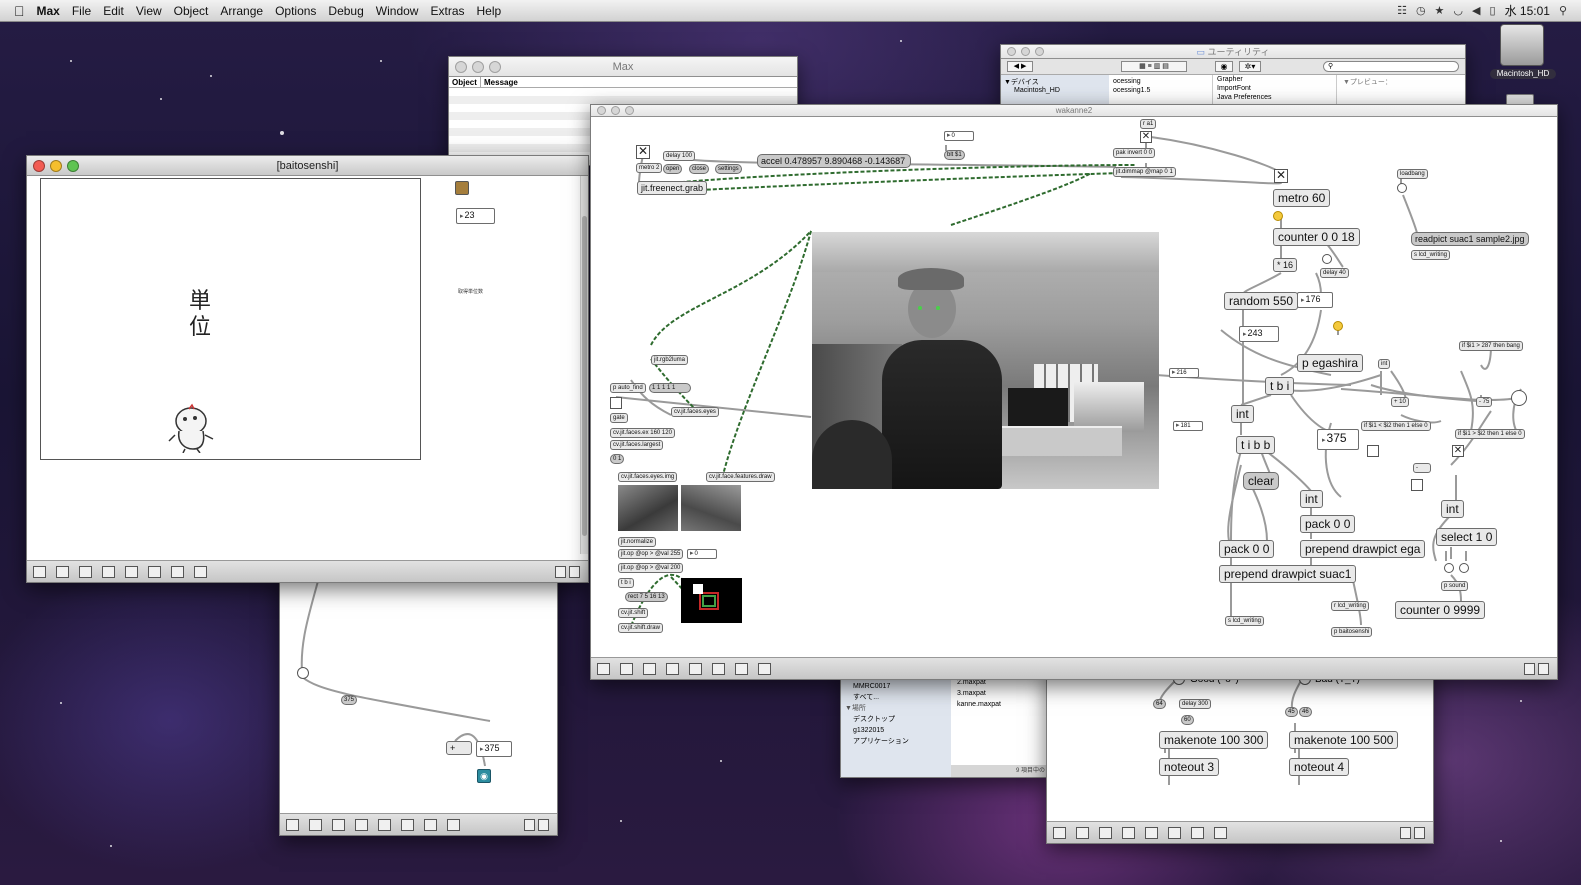  Describe the element at coordinates (628, 388) in the screenshot. I see `p-auto-find-object: p auto_find` at that location.